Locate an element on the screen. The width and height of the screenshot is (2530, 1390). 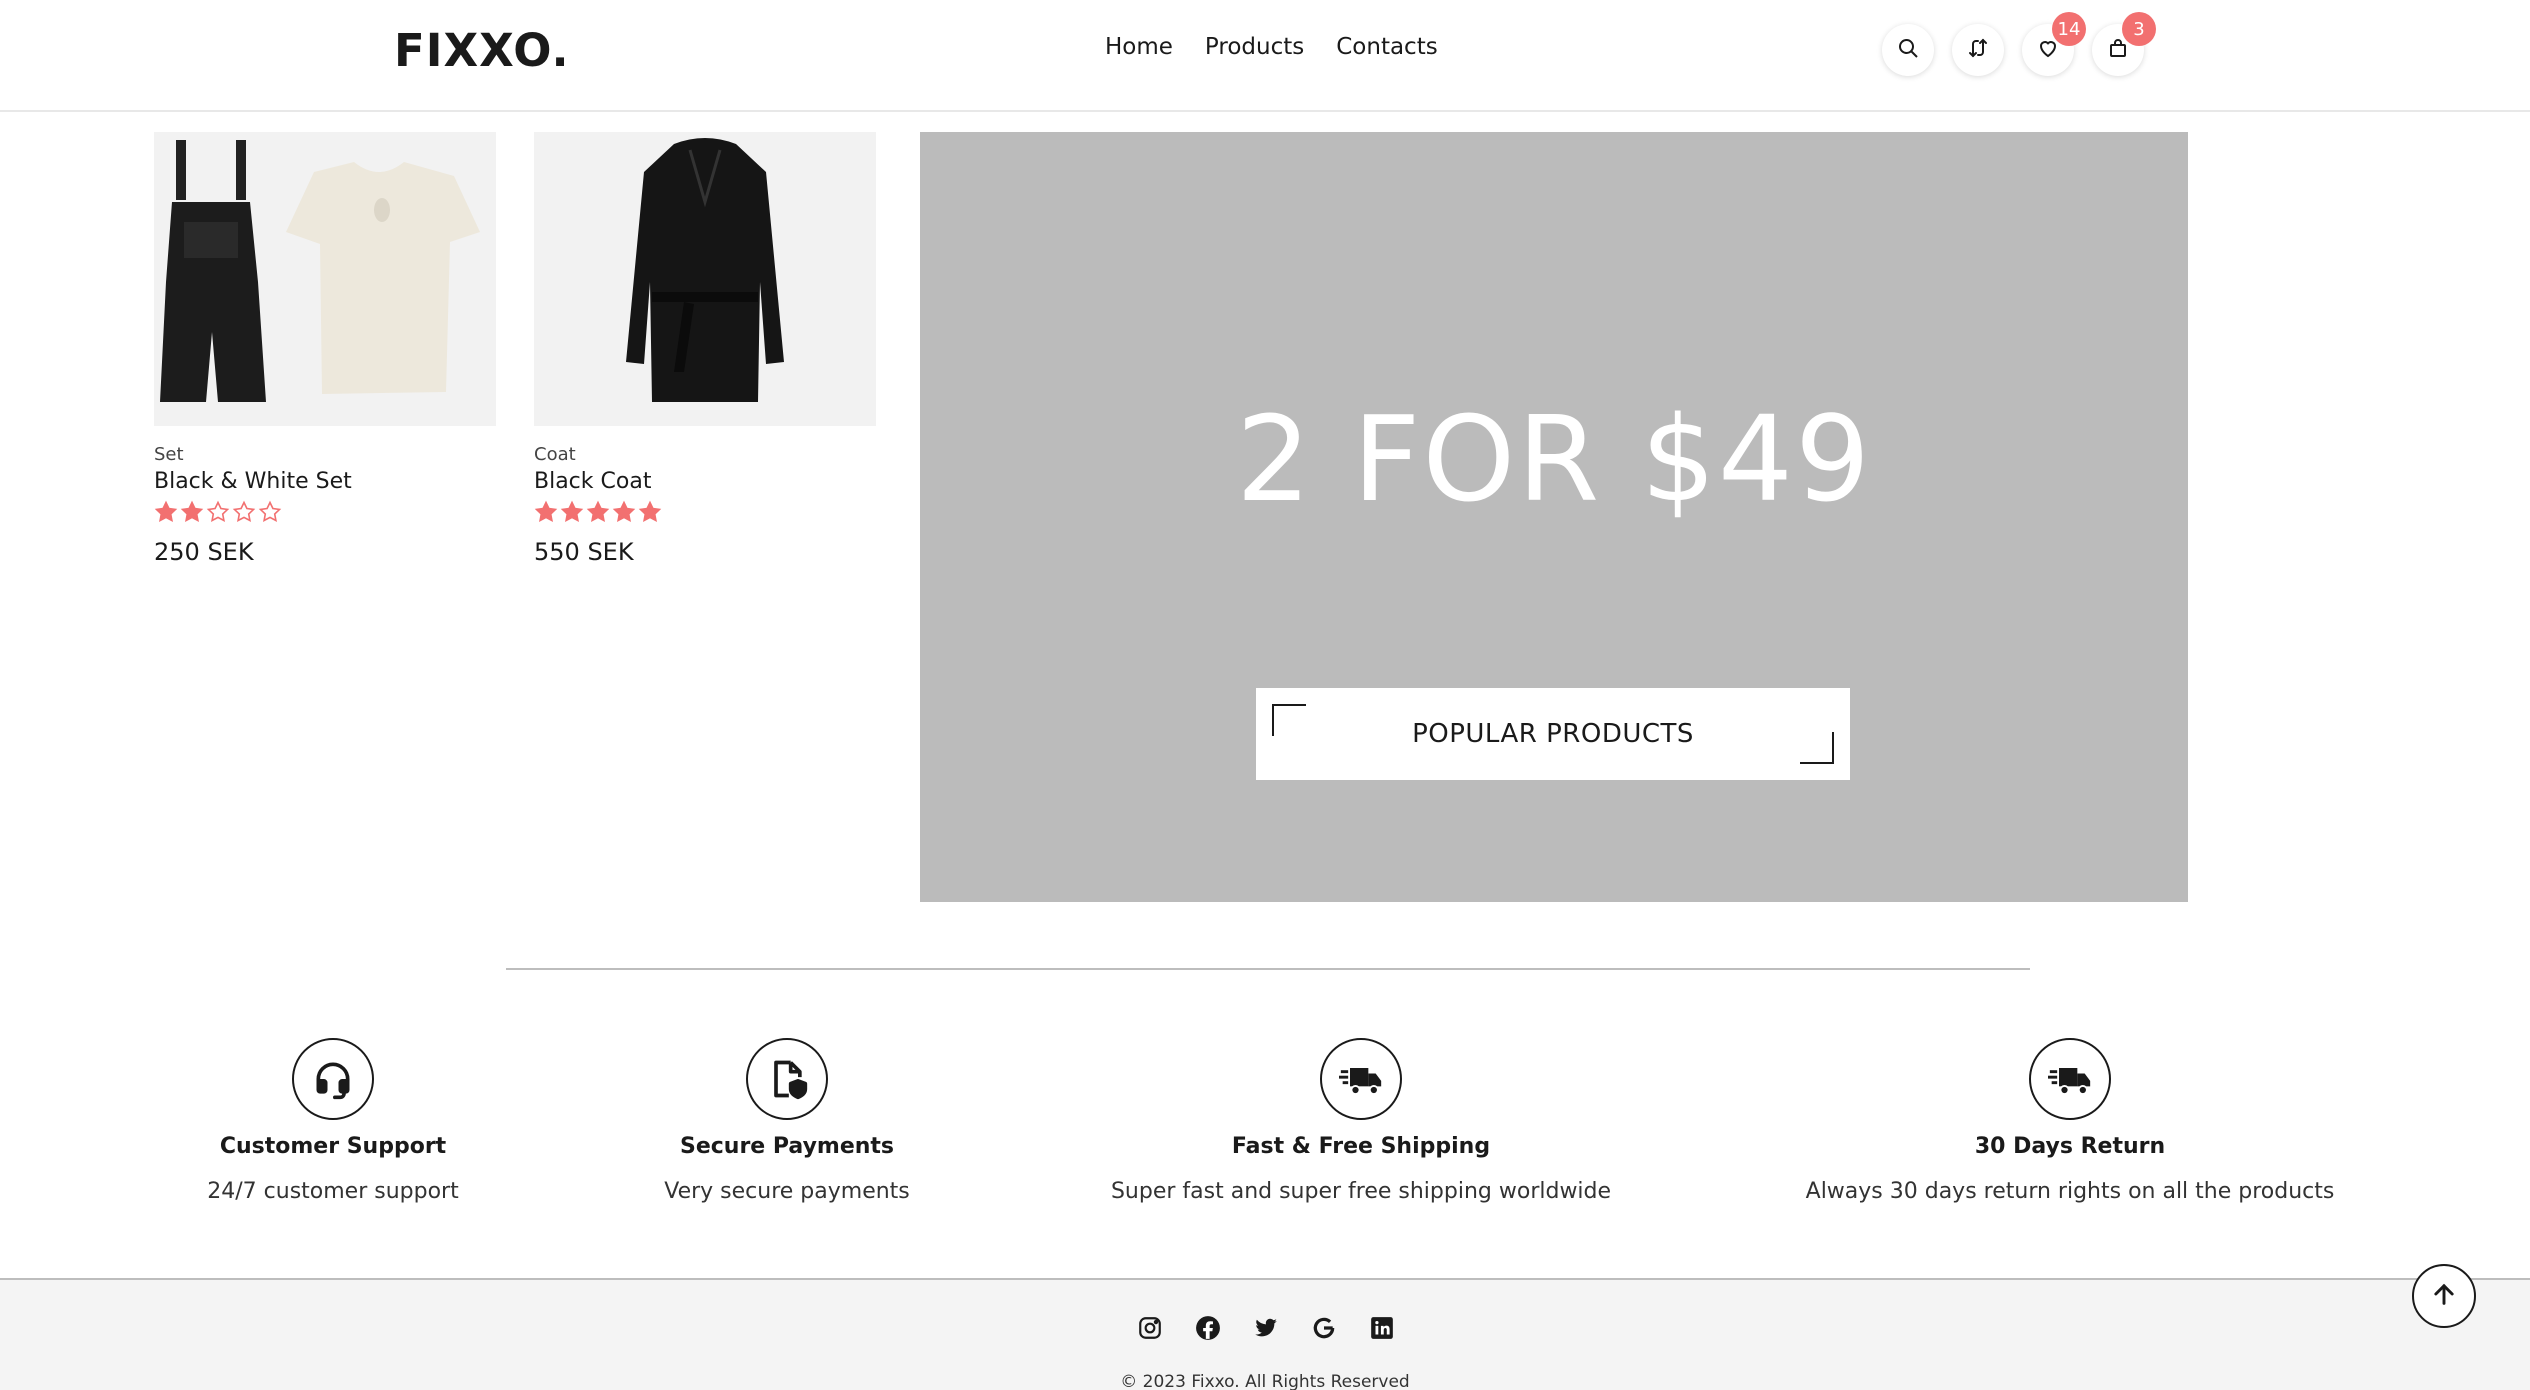
fast-truck-icon is located at coordinates (1361, 1079).